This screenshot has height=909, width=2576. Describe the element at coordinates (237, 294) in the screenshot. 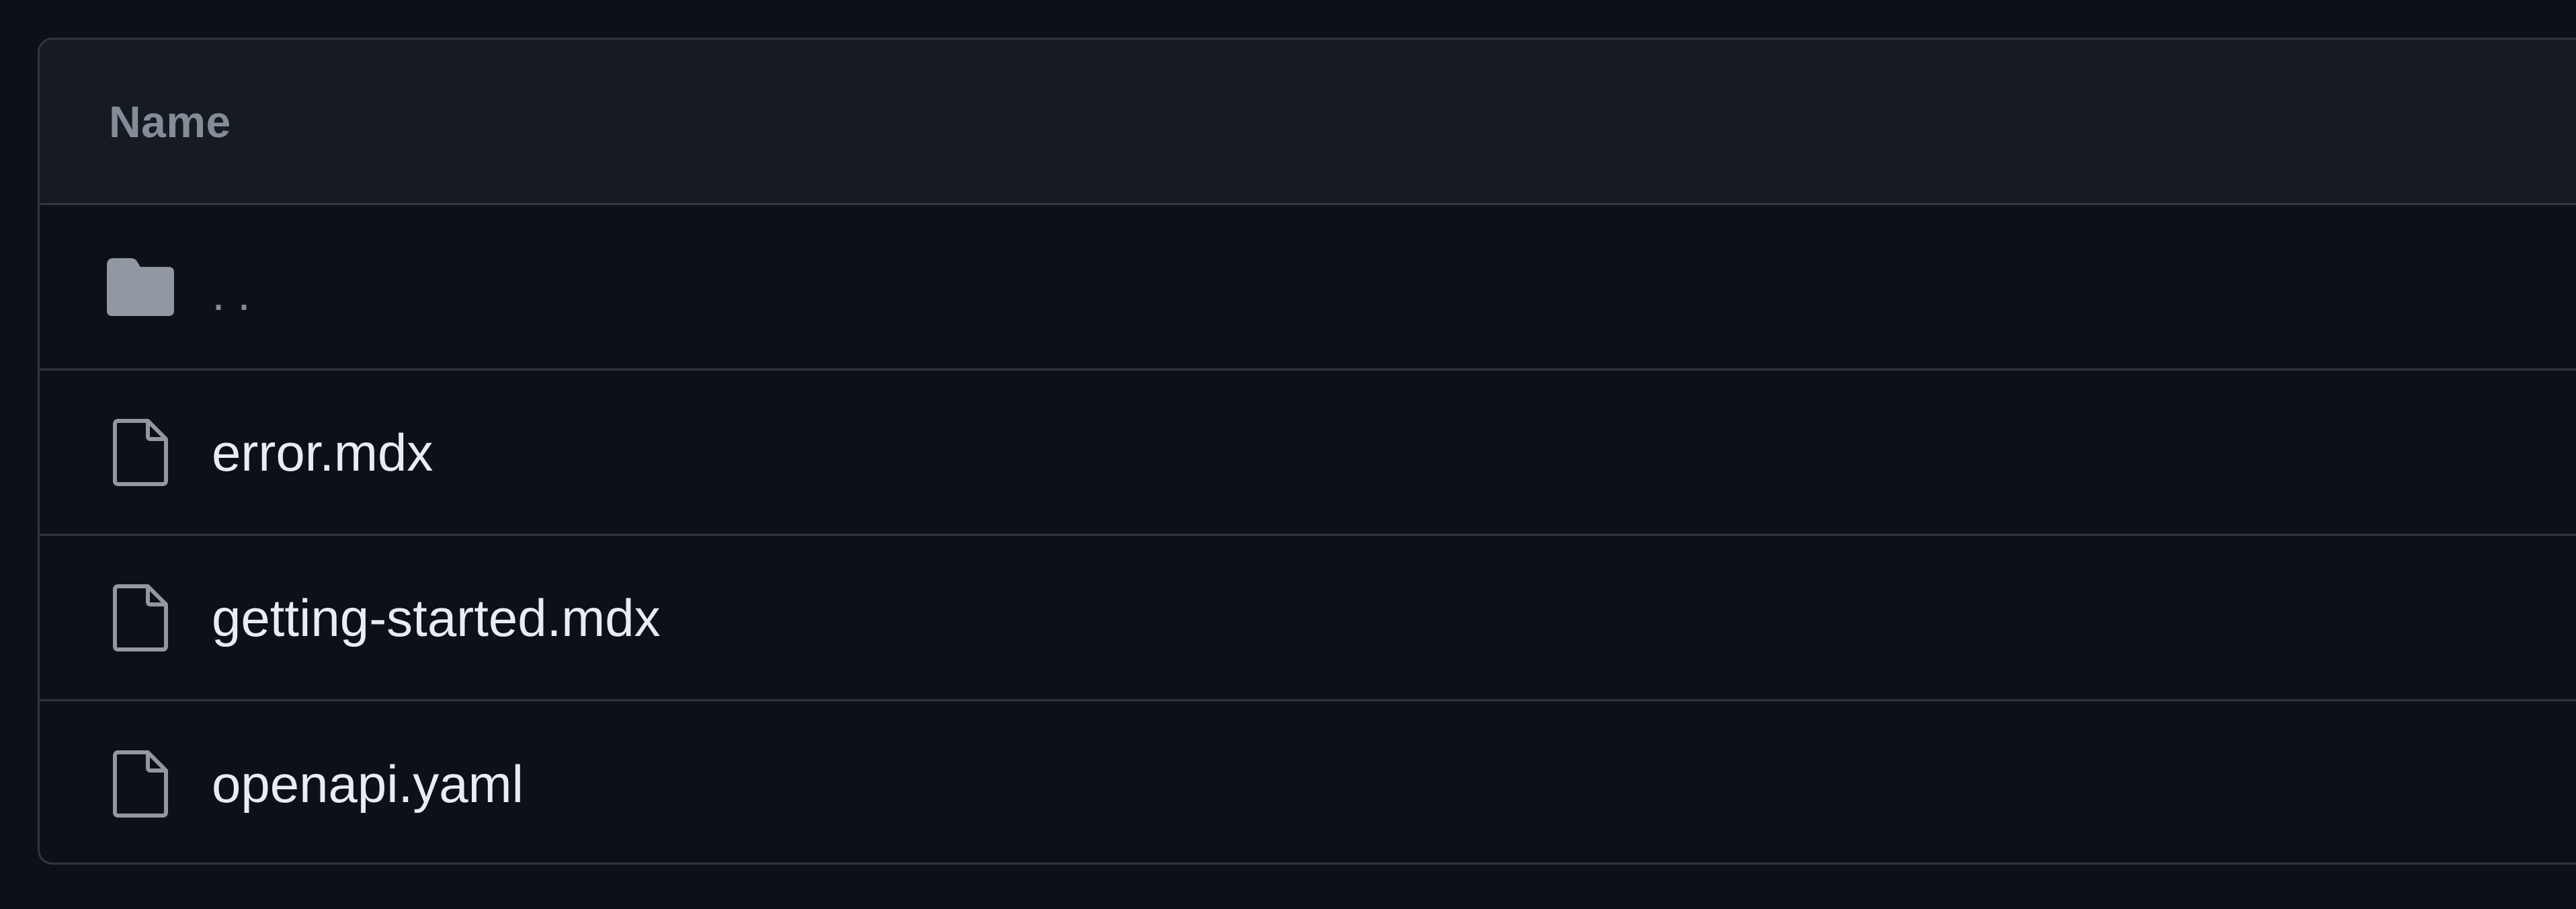

I see `parent-directory-label: ..` at that location.